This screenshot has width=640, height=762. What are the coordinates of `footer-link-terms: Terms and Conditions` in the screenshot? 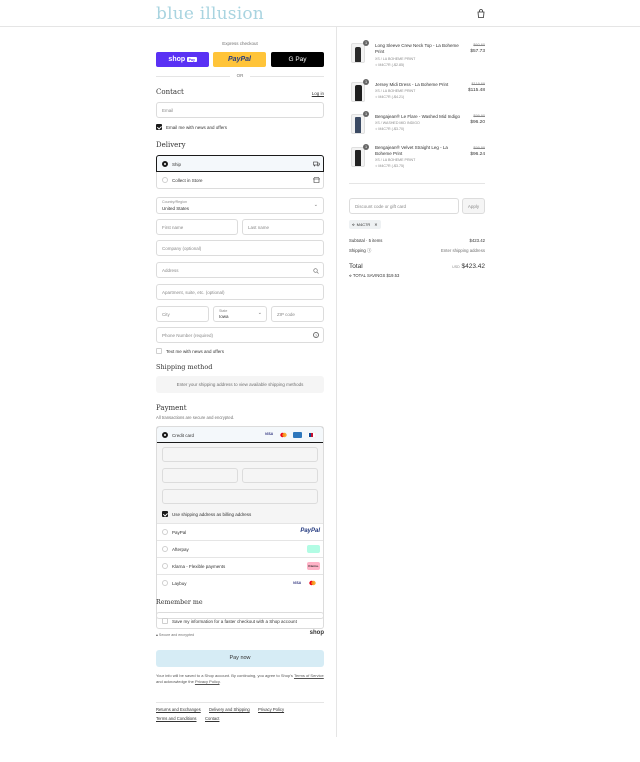 It's located at (176, 718).